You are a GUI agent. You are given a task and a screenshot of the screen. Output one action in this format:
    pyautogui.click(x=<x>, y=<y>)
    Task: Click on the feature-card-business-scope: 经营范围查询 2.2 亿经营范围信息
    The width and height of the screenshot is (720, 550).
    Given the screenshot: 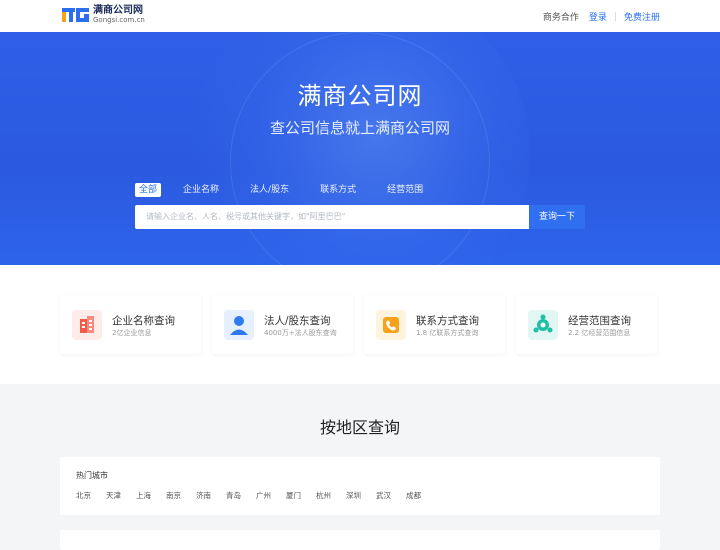 What is the action you would take?
    pyautogui.click(x=586, y=324)
    